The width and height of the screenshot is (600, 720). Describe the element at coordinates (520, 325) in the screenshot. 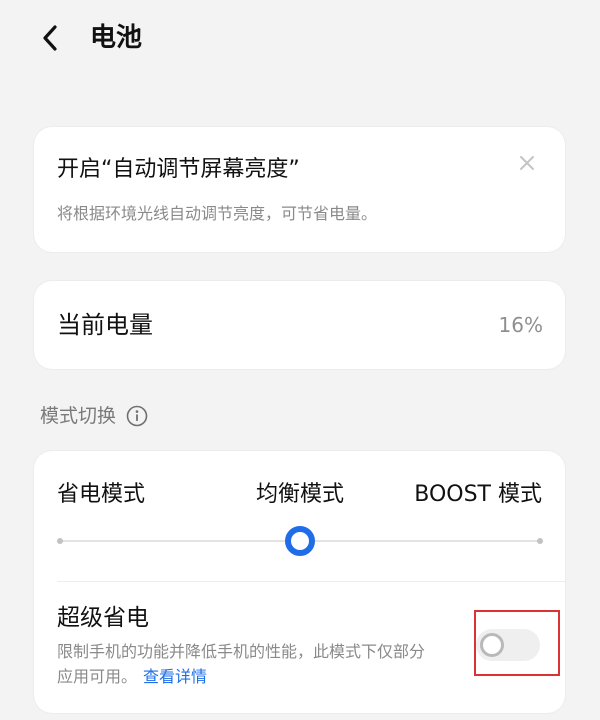

I see `battery-percentage: 16%` at that location.